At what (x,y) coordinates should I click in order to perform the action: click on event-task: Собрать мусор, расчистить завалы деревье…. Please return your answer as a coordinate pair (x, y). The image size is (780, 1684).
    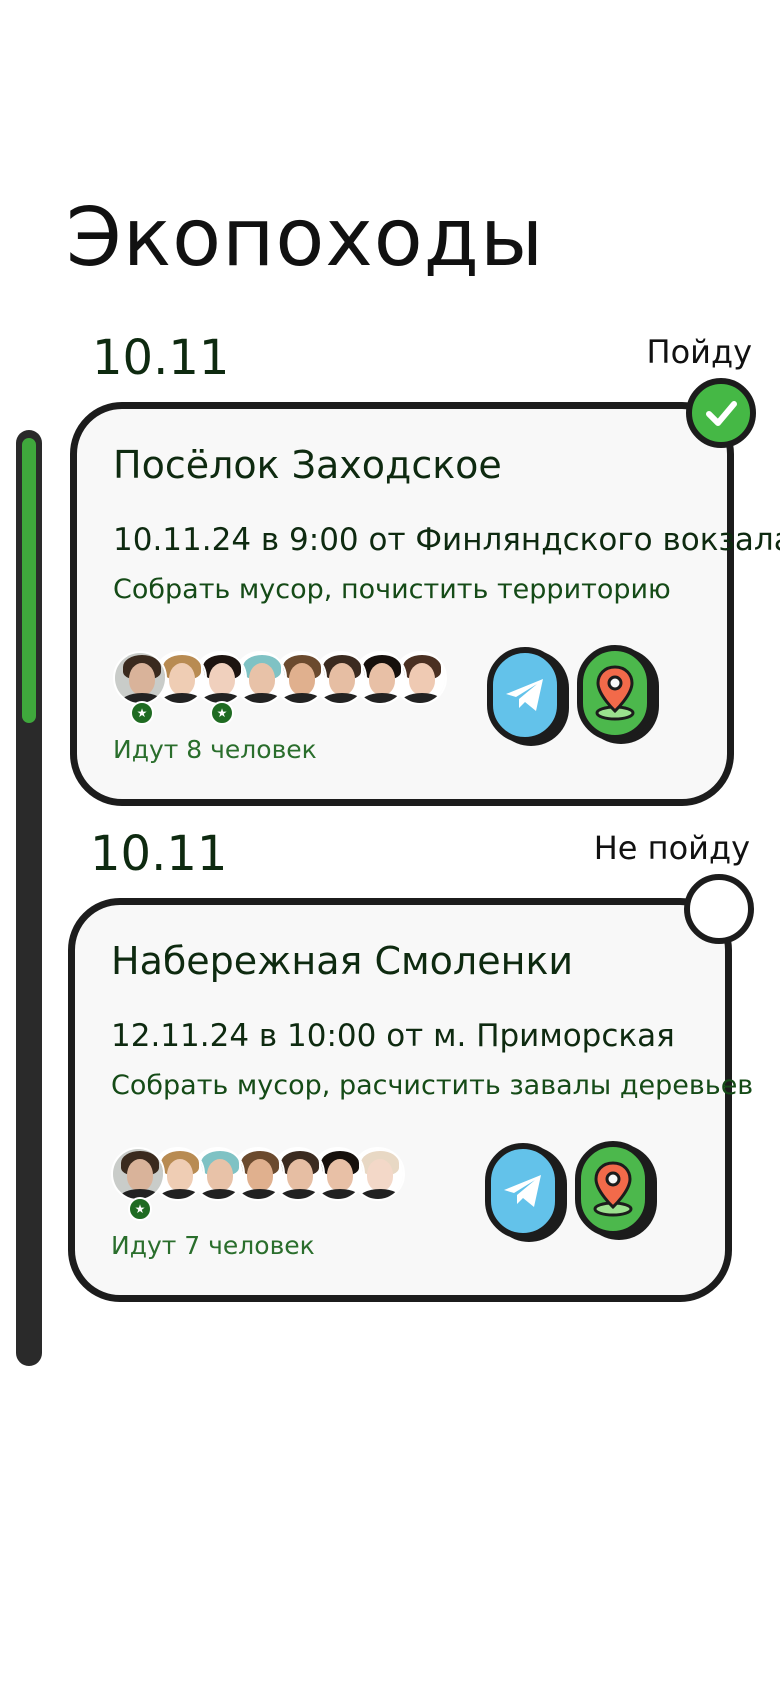
    Looking at the image, I should click on (432, 1085).